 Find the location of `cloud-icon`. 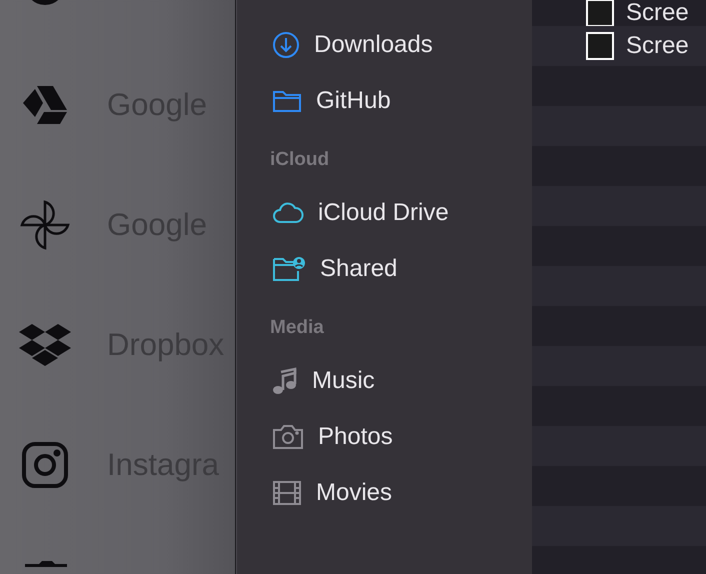

cloud-icon is located at coordinates (288, 213).